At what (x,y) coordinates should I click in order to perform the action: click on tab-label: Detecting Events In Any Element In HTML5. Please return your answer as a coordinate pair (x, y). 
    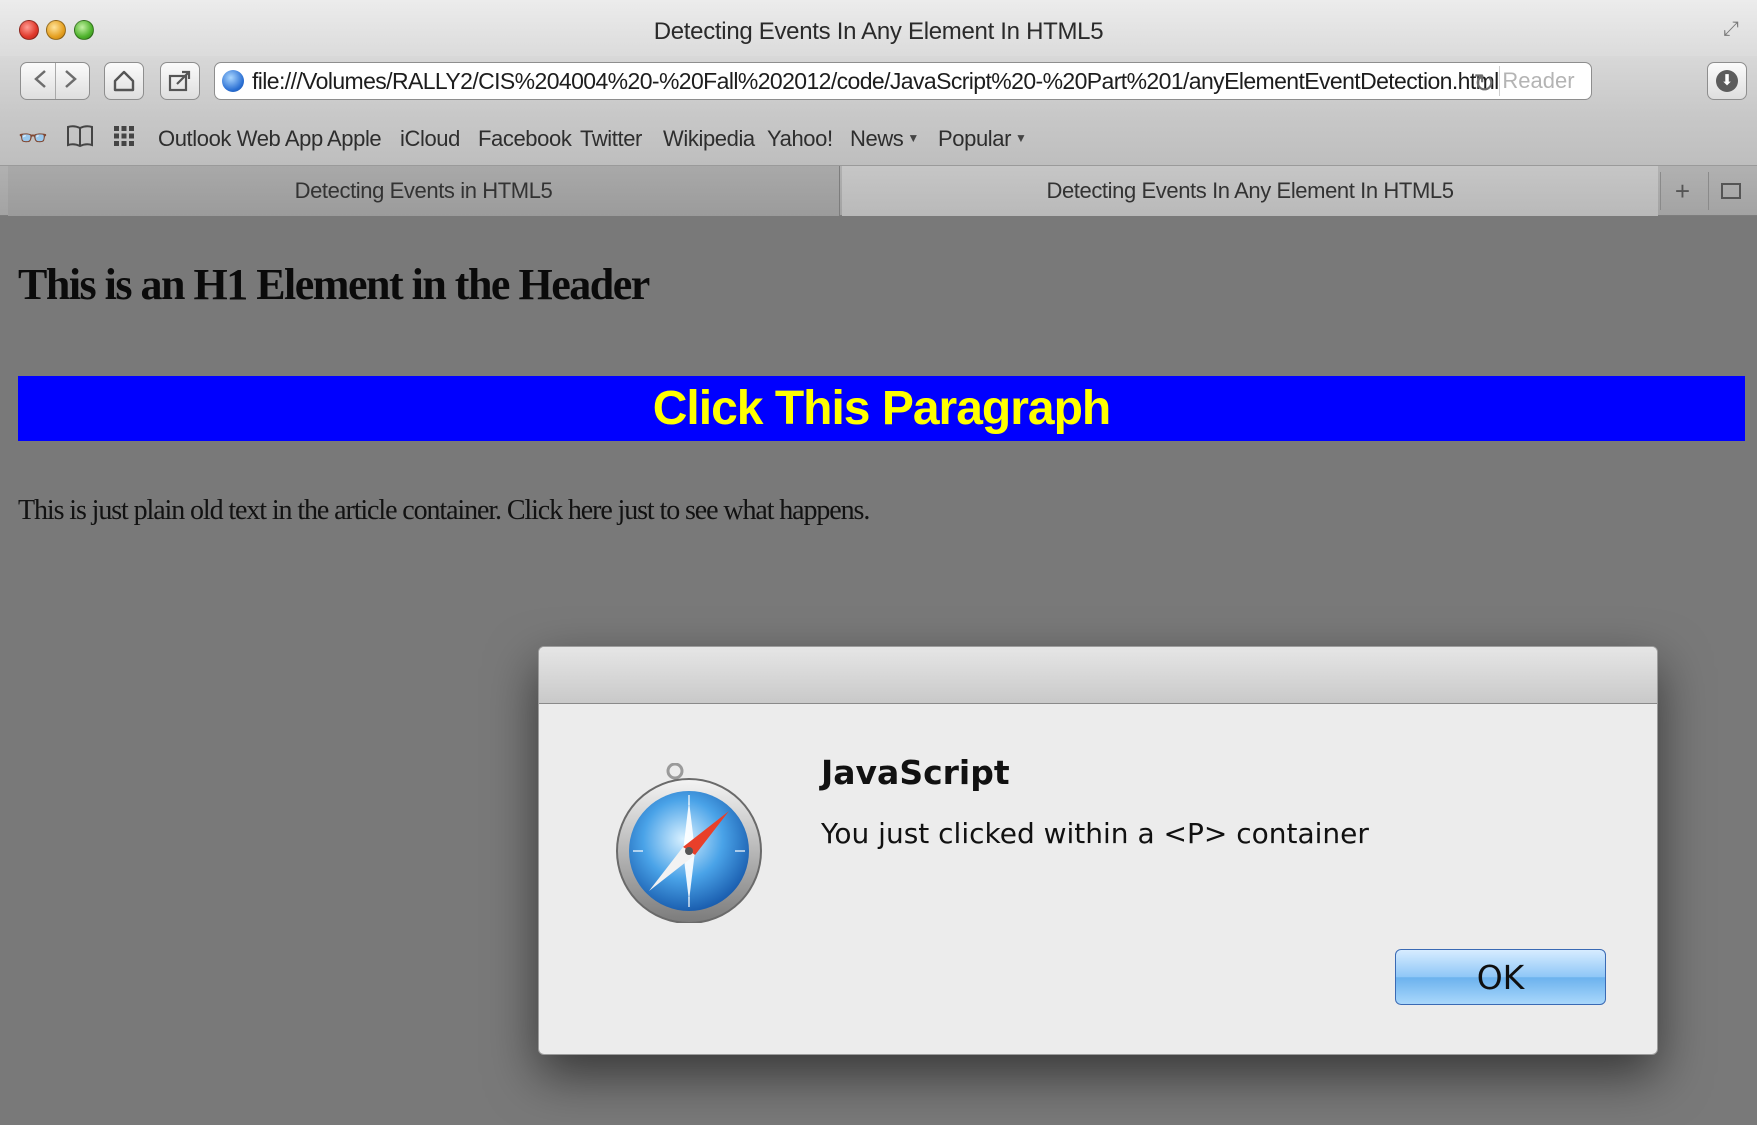
    Looking at the image, I should click on (1250, 190).